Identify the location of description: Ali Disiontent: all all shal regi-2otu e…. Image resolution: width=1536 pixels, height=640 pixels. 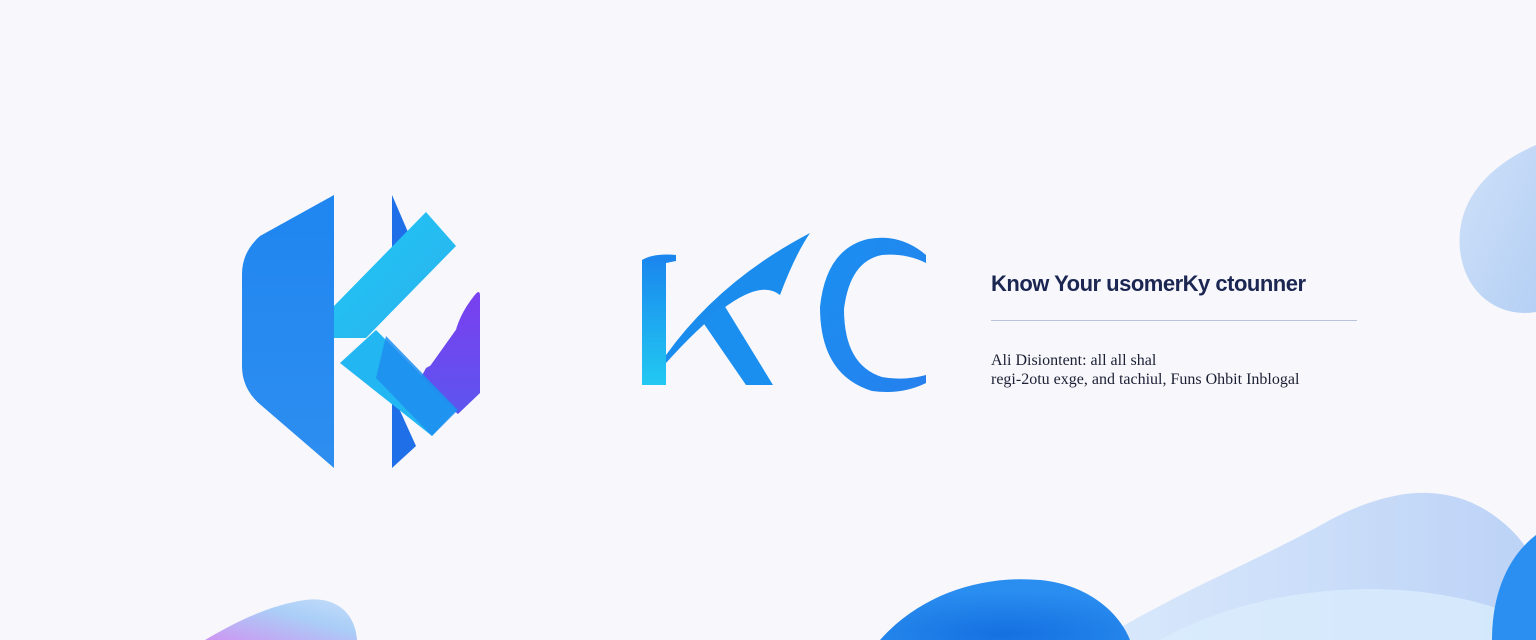
(1145, 370).